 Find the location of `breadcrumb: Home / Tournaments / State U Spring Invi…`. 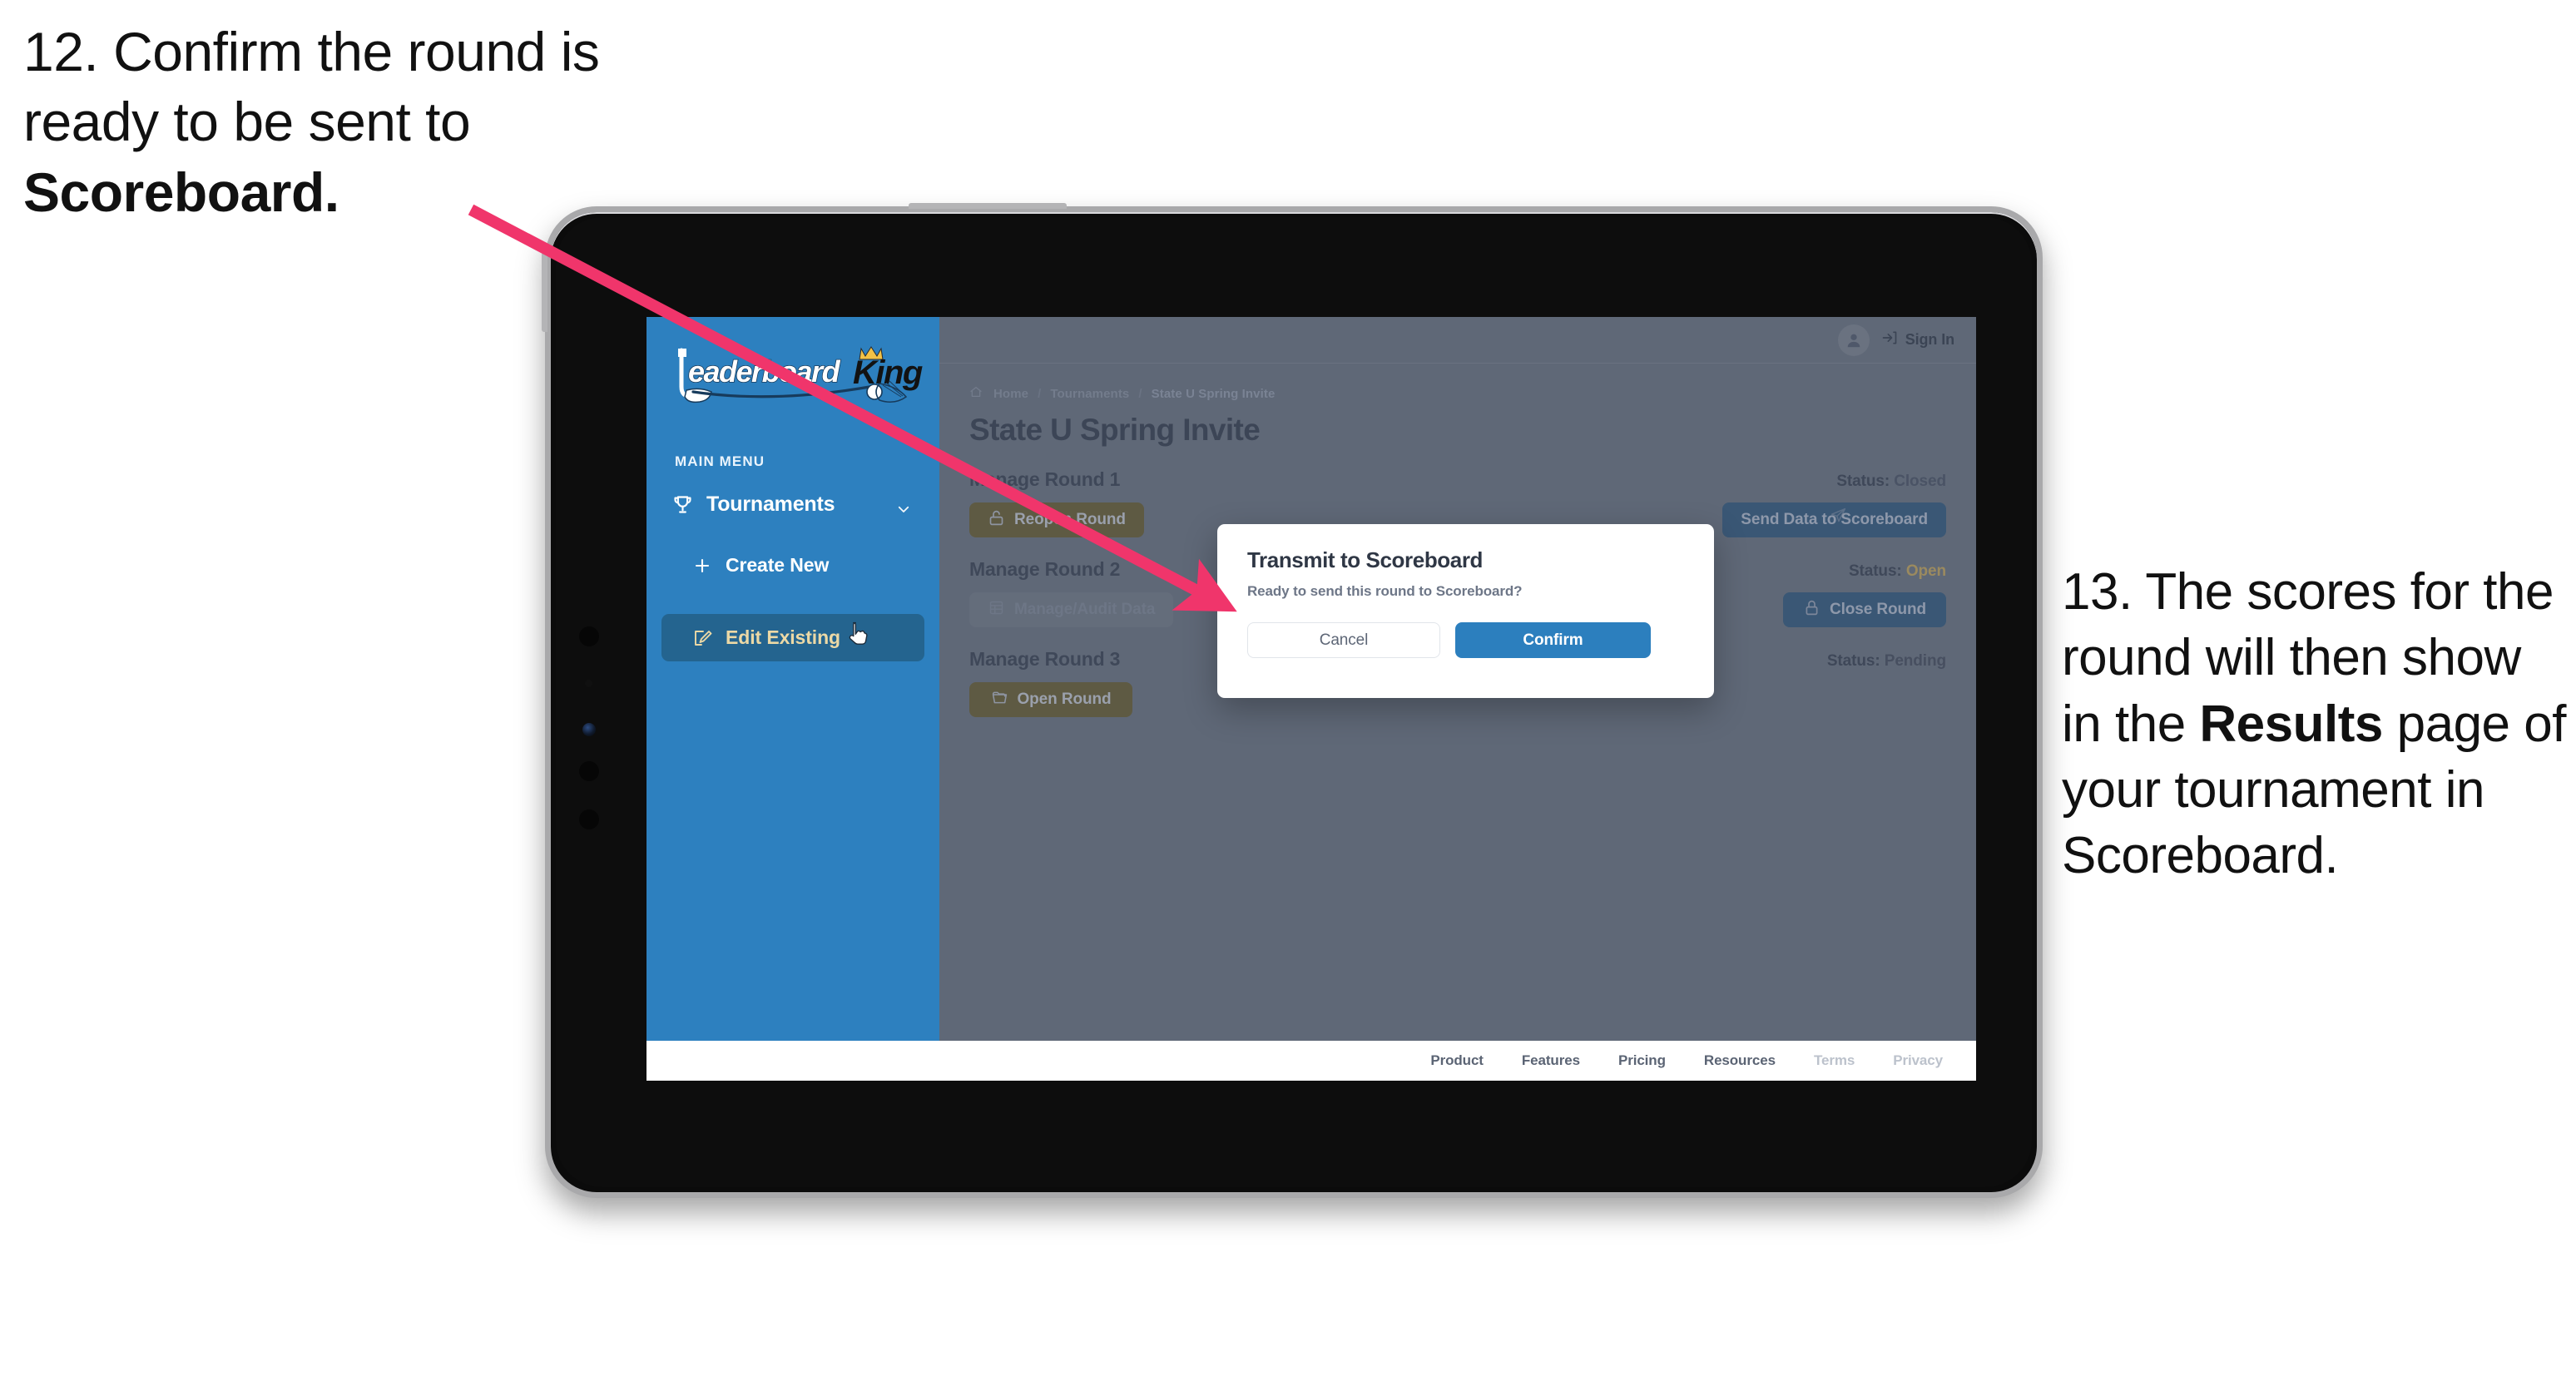

breadcrumb: Home / Tournaments / State U Spring Invi… is located at coordinates (1457, 393).